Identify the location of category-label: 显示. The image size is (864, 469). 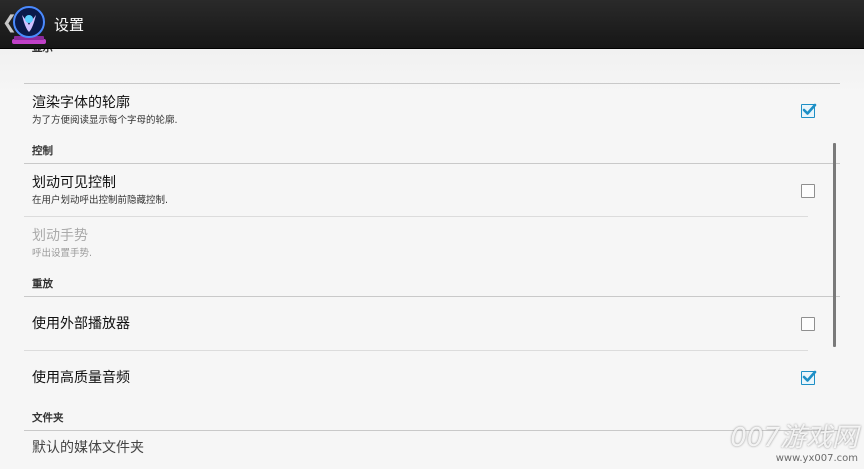
(42, 52).